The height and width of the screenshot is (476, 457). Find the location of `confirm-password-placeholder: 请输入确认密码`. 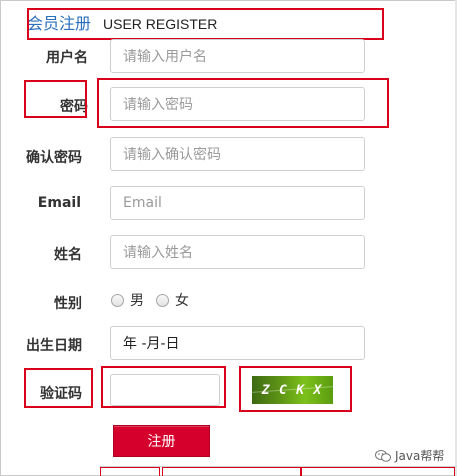

confirm-password-placeholder: 请输入确认密码 is located at coordinates (172, 155).